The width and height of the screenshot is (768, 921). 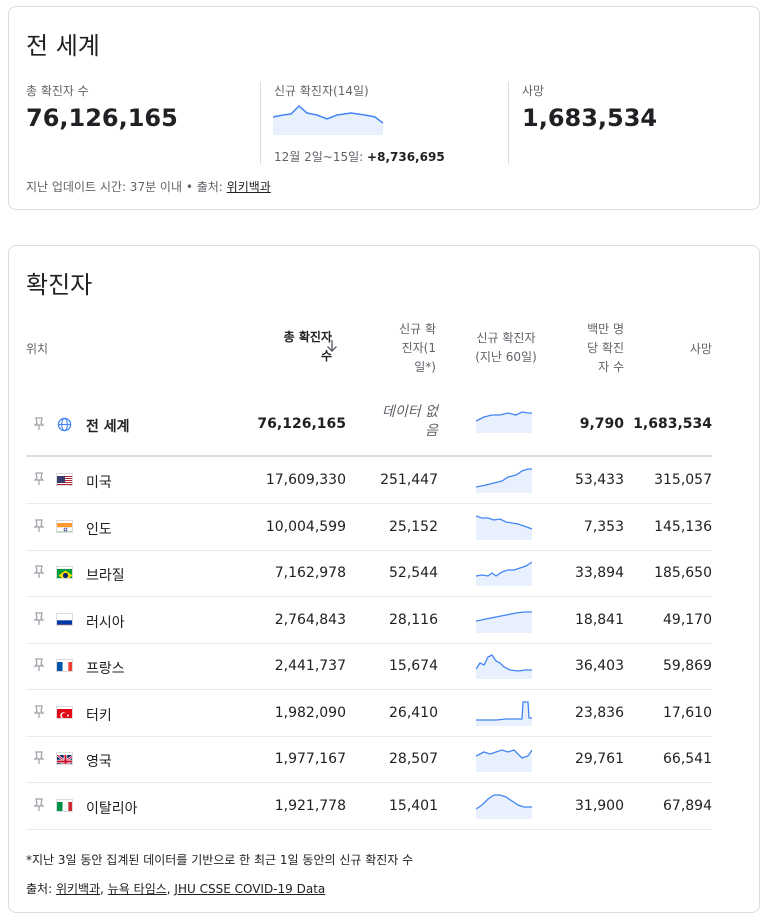 What do you see at coordinates (687, 759) in the screenshot?
I see `deaths: 66,541` at bounding box center [687, 759].